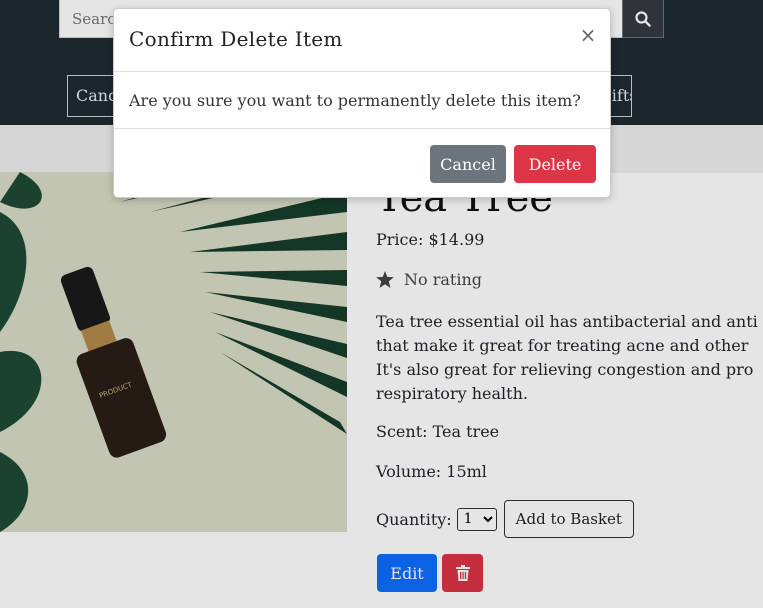 The image size is (763, 608). What do you see at coordinates (236, 39) in the screenshot?
I see `modal-title: Confirm Delete Item` at bounding box center [236, 39].